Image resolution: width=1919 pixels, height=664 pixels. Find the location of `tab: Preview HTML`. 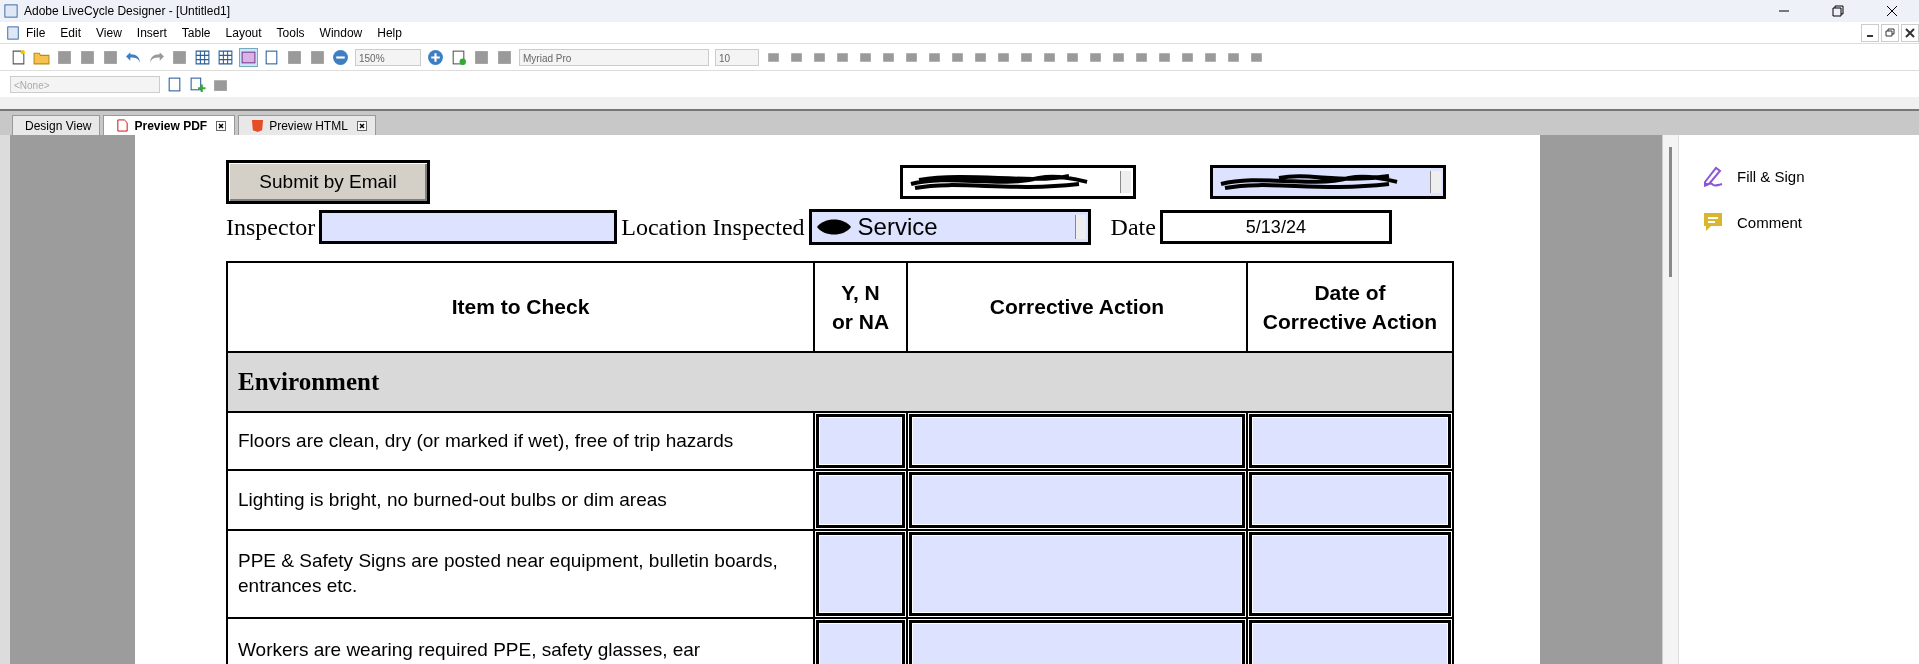

tab: Preview HTML is located at coordinates (307, 125).